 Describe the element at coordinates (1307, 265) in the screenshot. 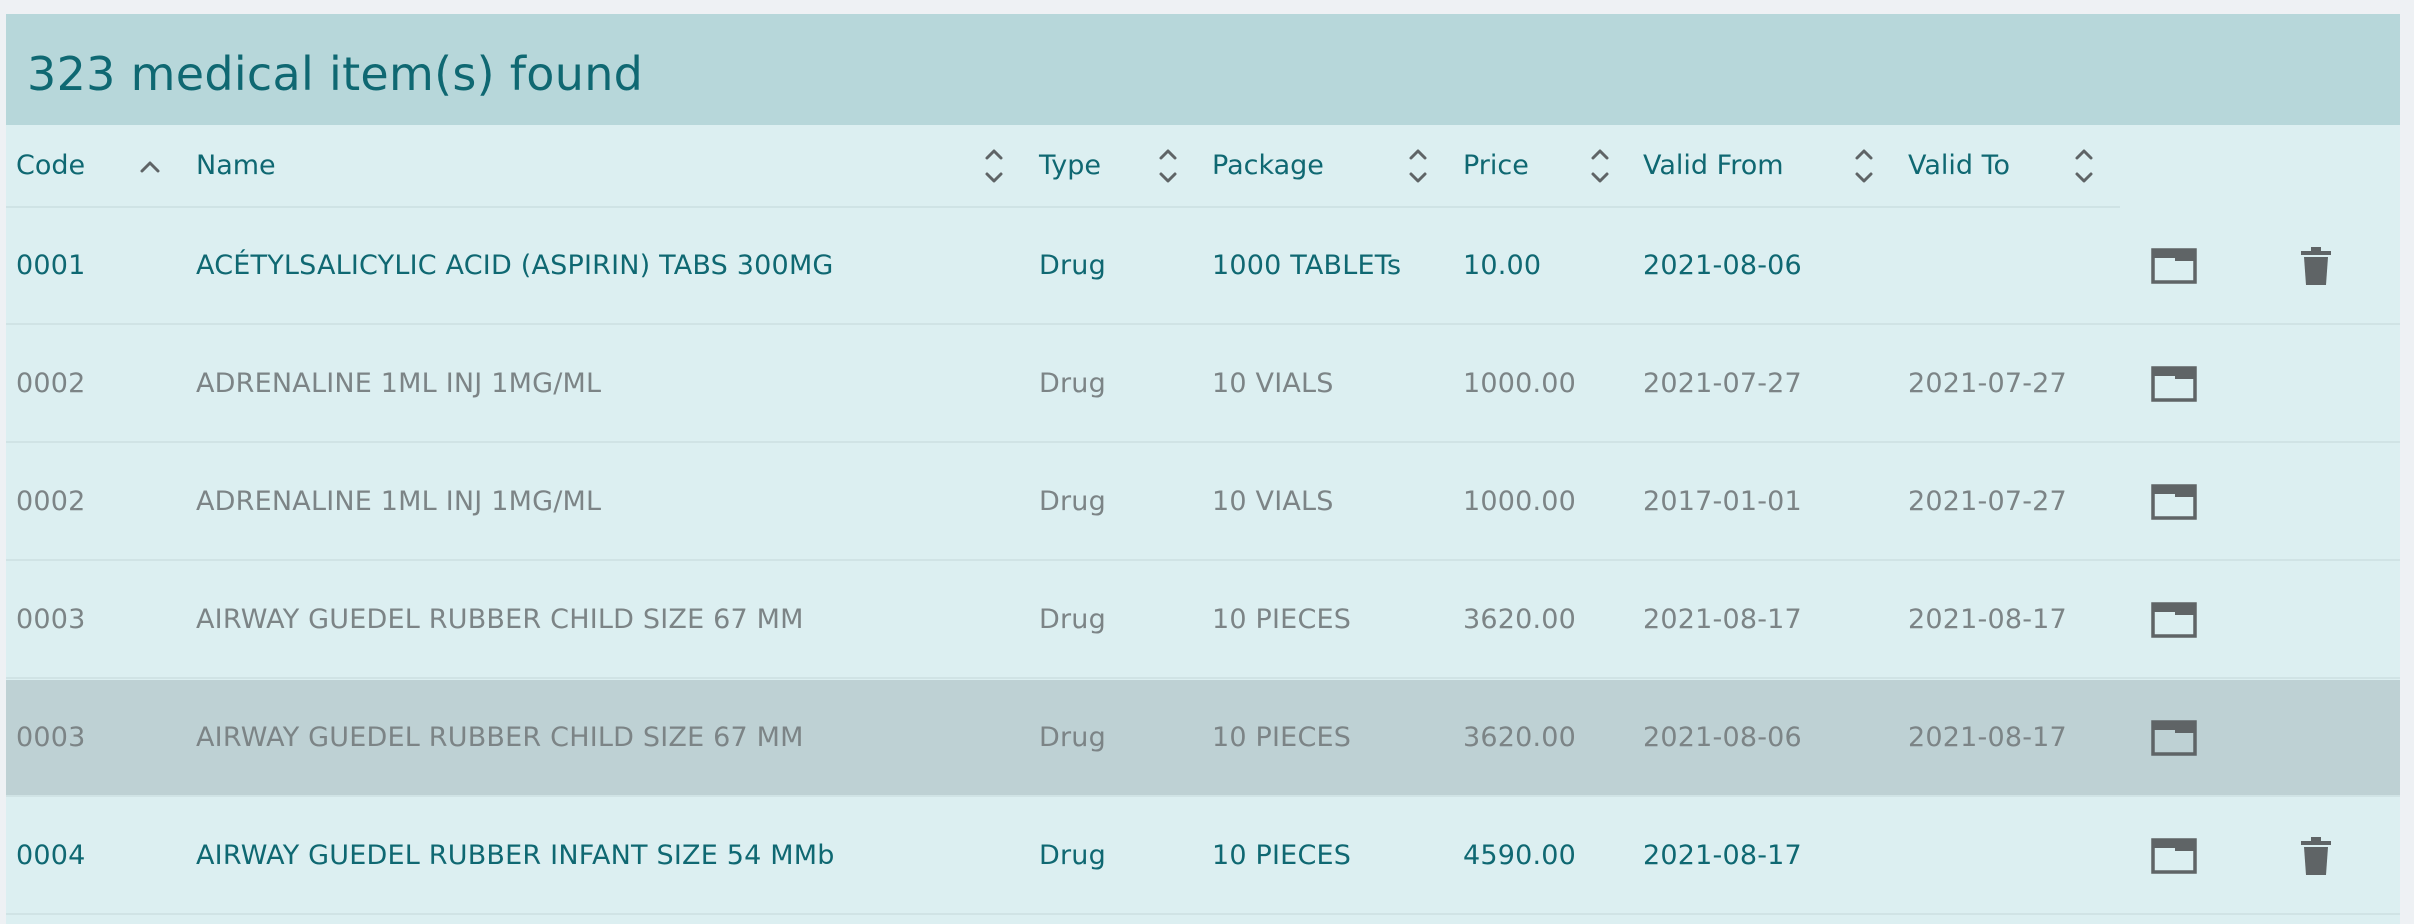

I see `cell-package: 1000 TABLETs` at that location.